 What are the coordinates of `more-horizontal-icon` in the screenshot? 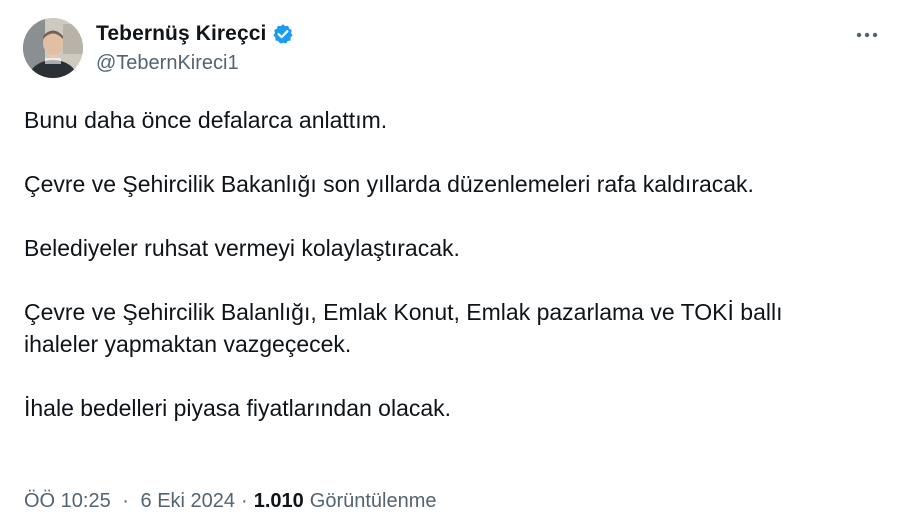 It's located at (867, 35).